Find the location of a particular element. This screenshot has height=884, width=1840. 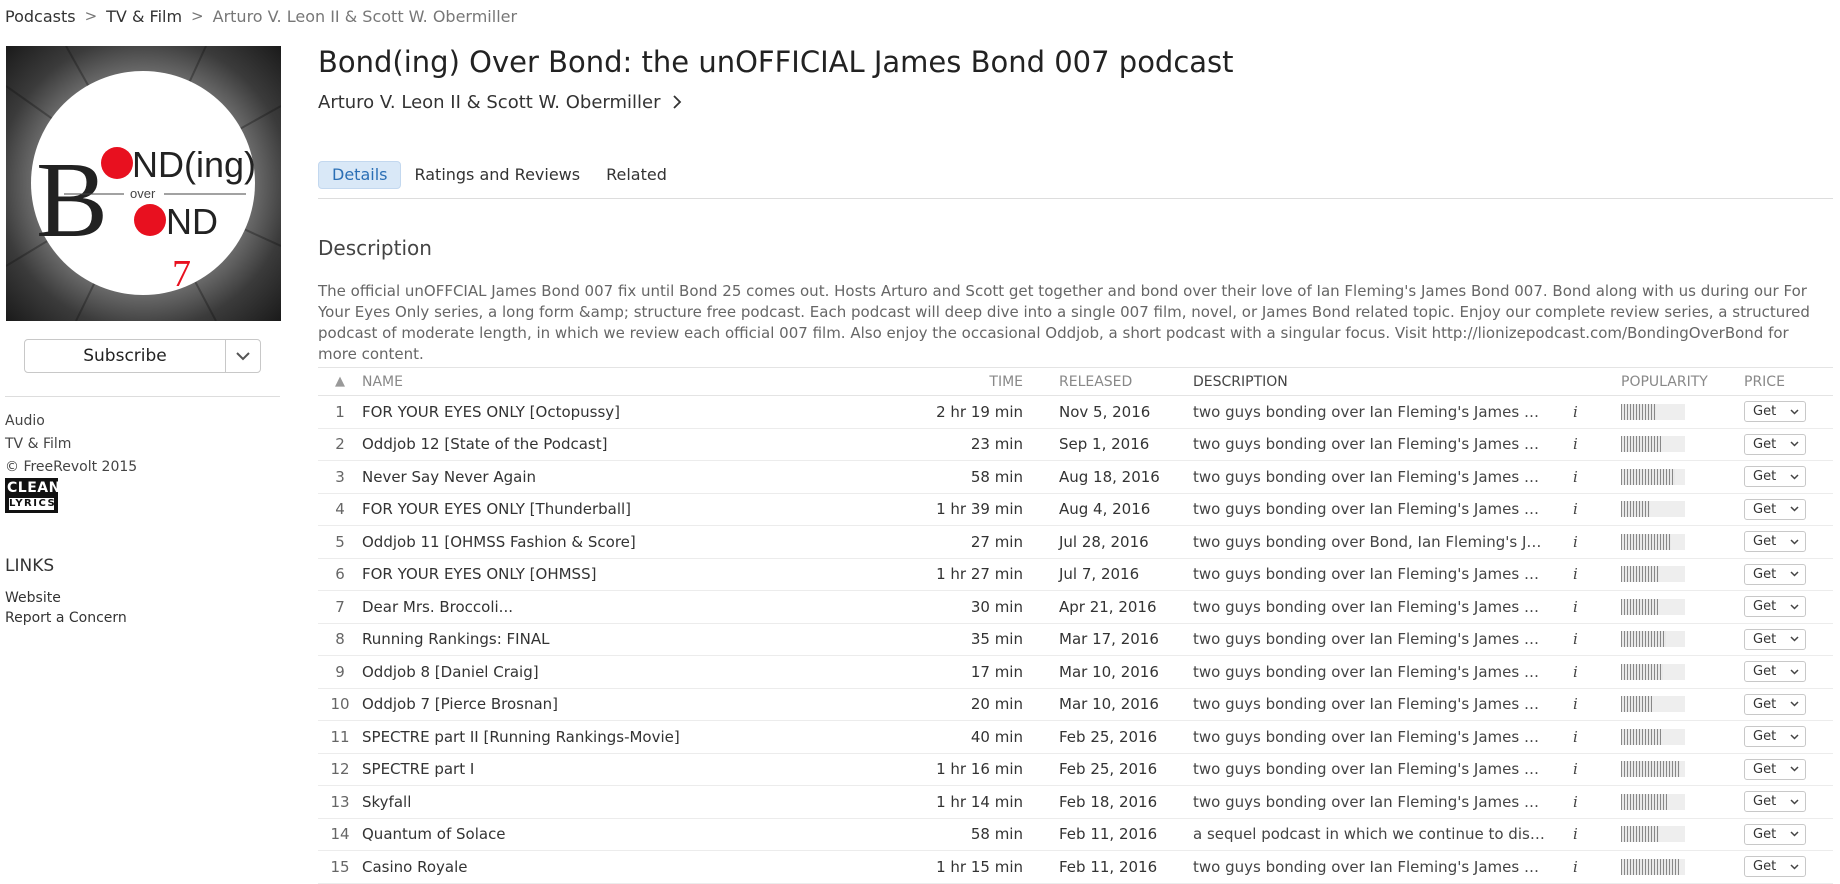

header-description: DESCRIPTION is located at coordinates (1371, 382).